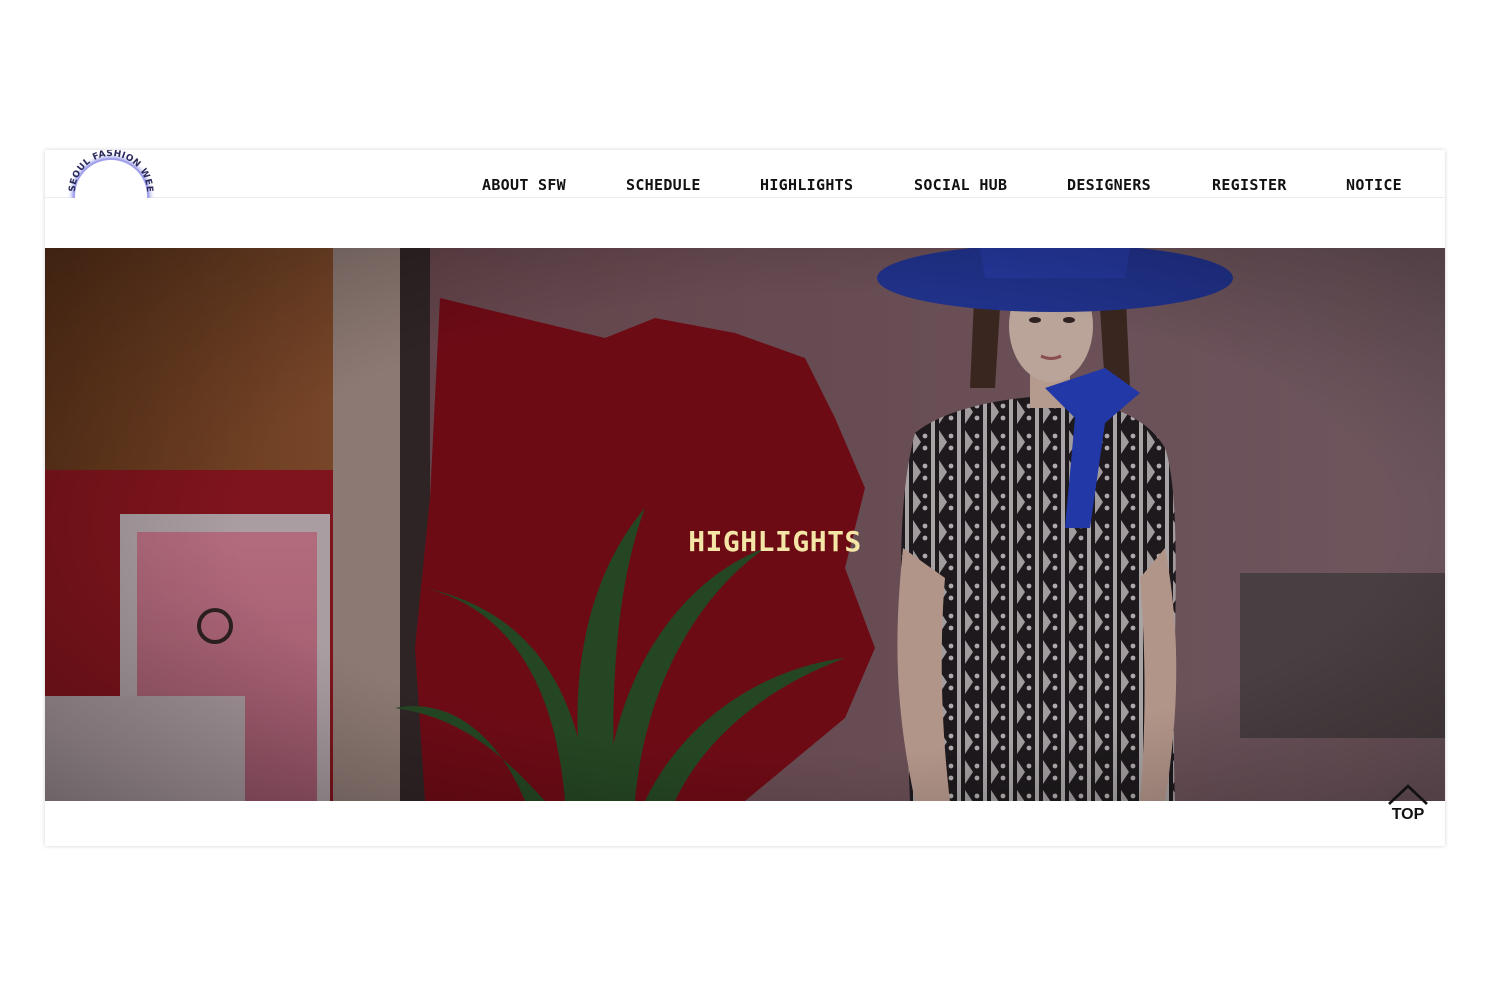 The height and width of the screenshot is (1000, 1500). I want to click on scroll-to-top-button: TOP, so click(1408, 804).